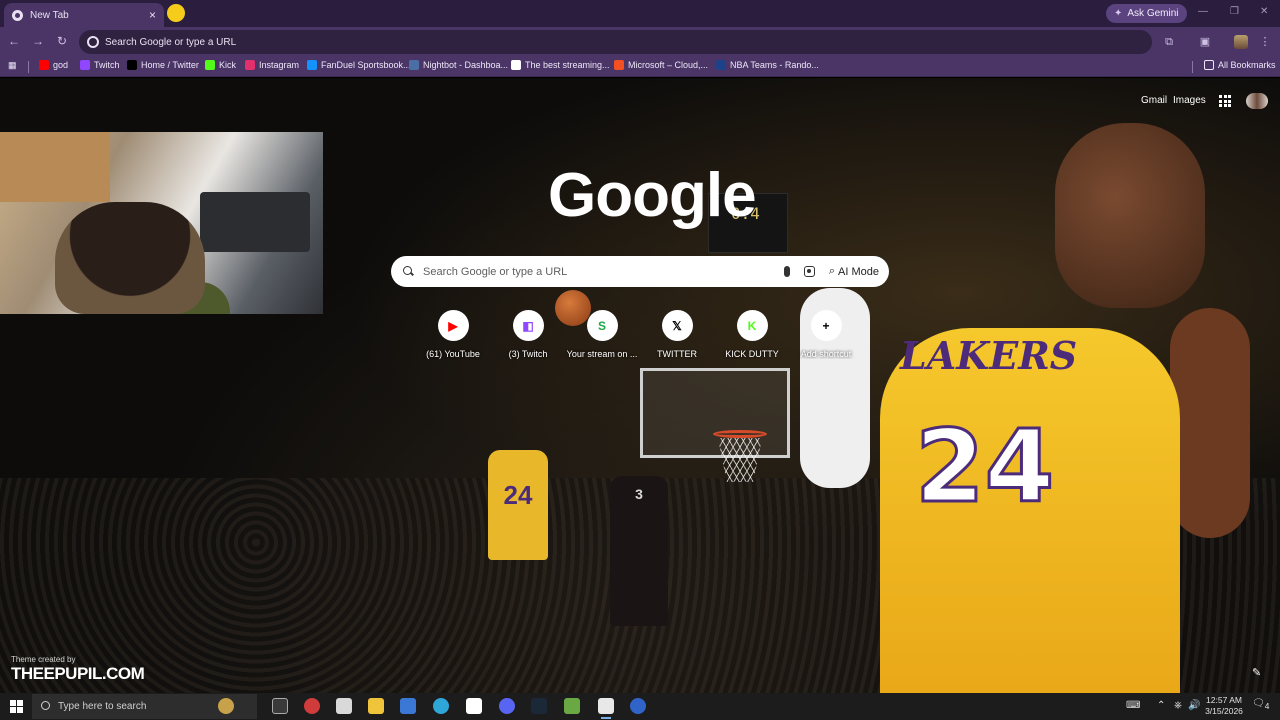 The height and width of the screenshot is (720, 1280). I want to click on shortcut-twitch-icon: ◧, so click(528, 325).